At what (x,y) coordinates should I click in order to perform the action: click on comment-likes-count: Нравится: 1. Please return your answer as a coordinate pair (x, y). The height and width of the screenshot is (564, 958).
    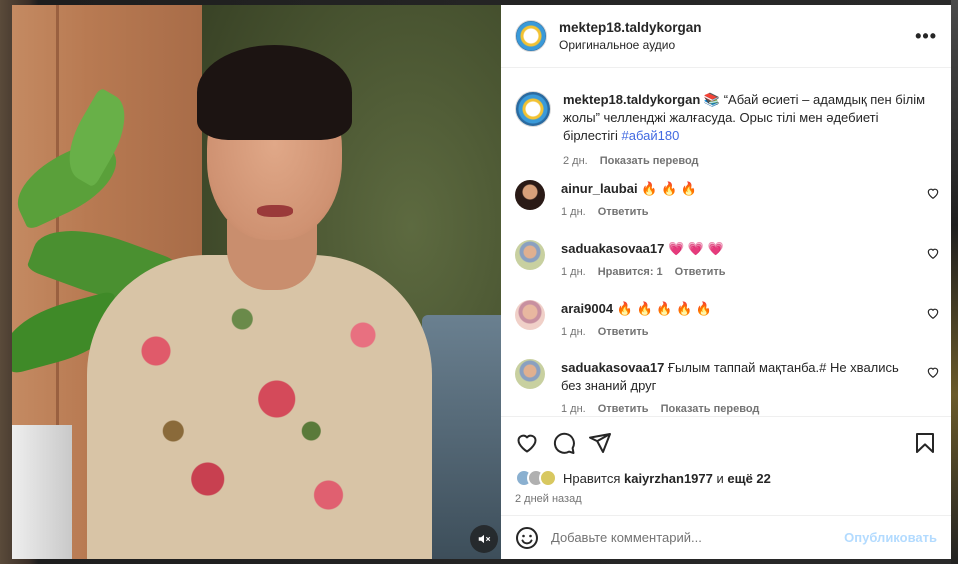
    Looking at the image, I should click on (630, 272).